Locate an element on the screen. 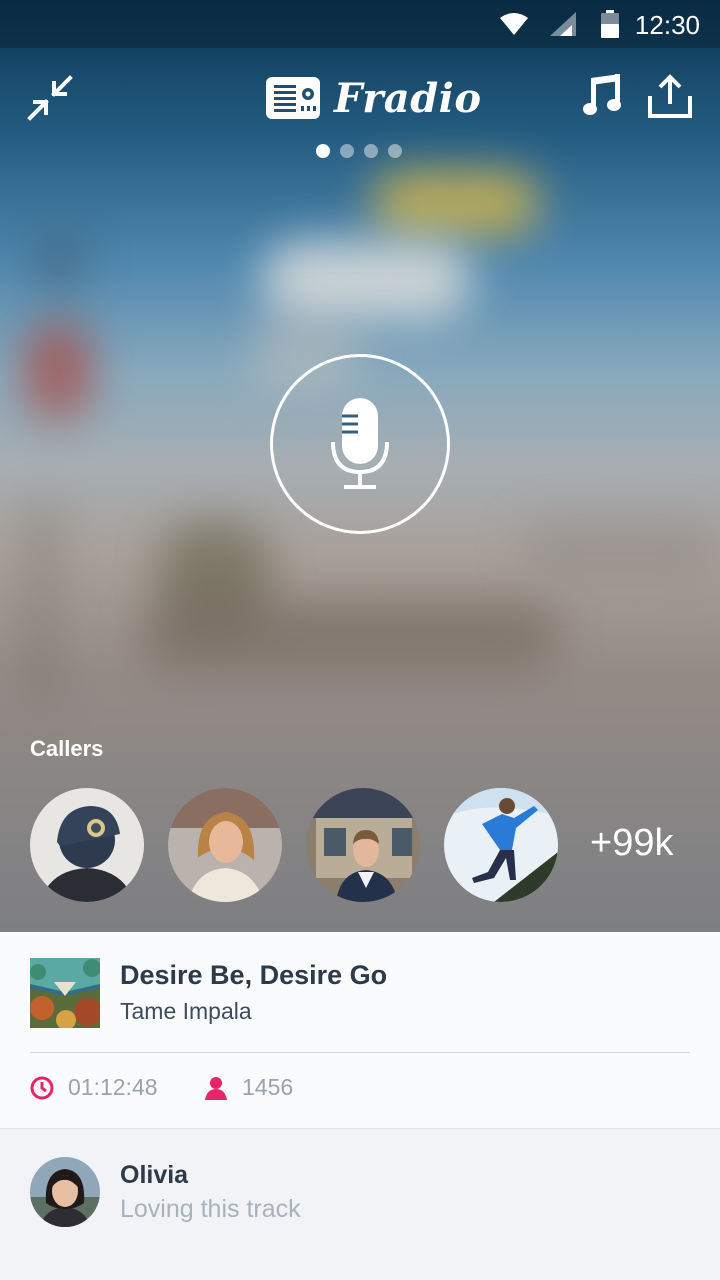  duration-stat: 01:12:48 is located at coordinates (94, 1087).